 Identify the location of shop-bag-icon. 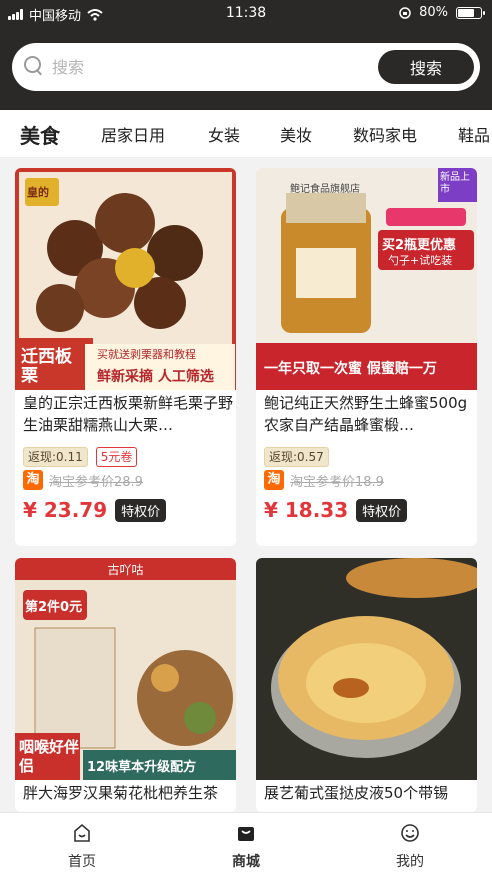
(246, 833).